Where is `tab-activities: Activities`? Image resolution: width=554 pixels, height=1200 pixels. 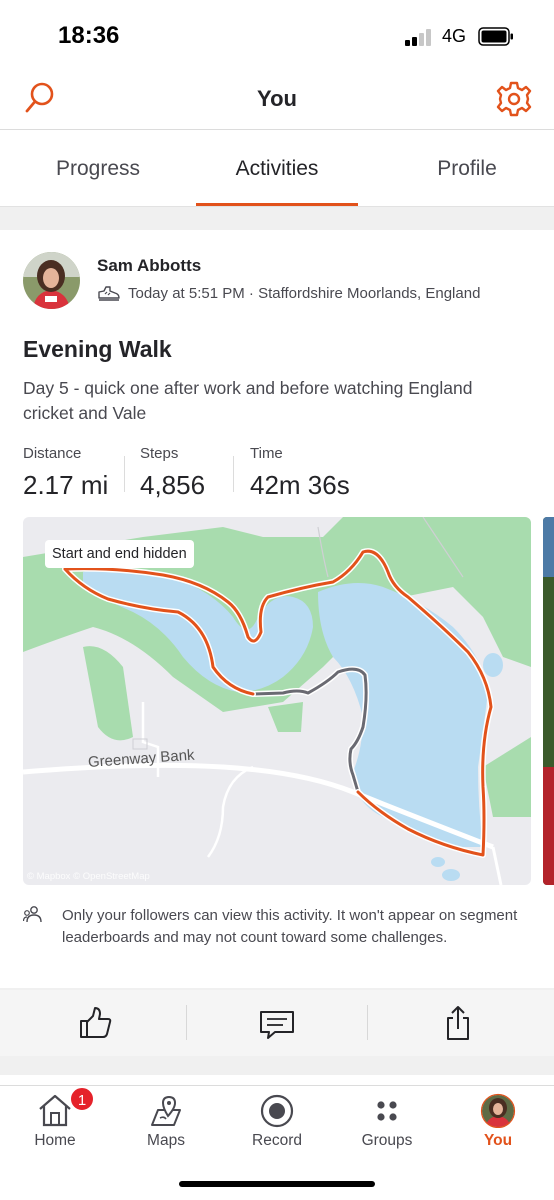 tab-activities: Activities is located at coordinates (277, 169).